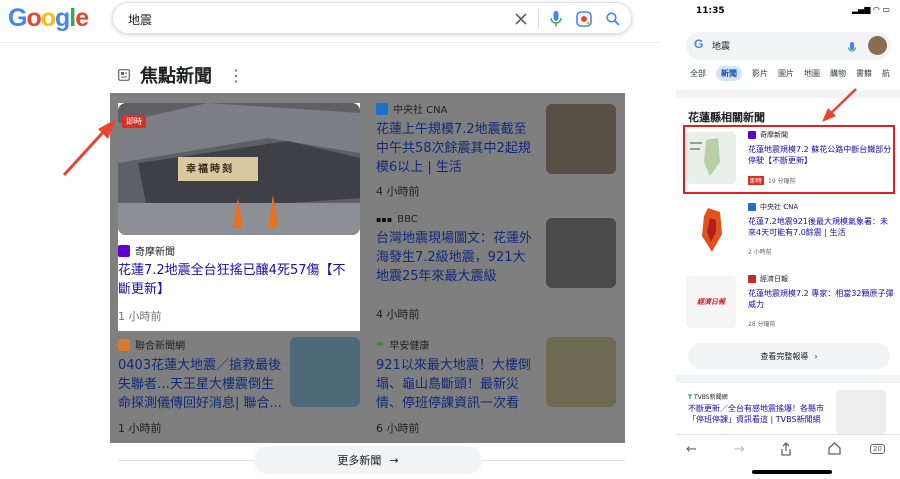 The image size is (900, 479). I want to click on news-source-name: 中央社 CNA, so click(420, 110).